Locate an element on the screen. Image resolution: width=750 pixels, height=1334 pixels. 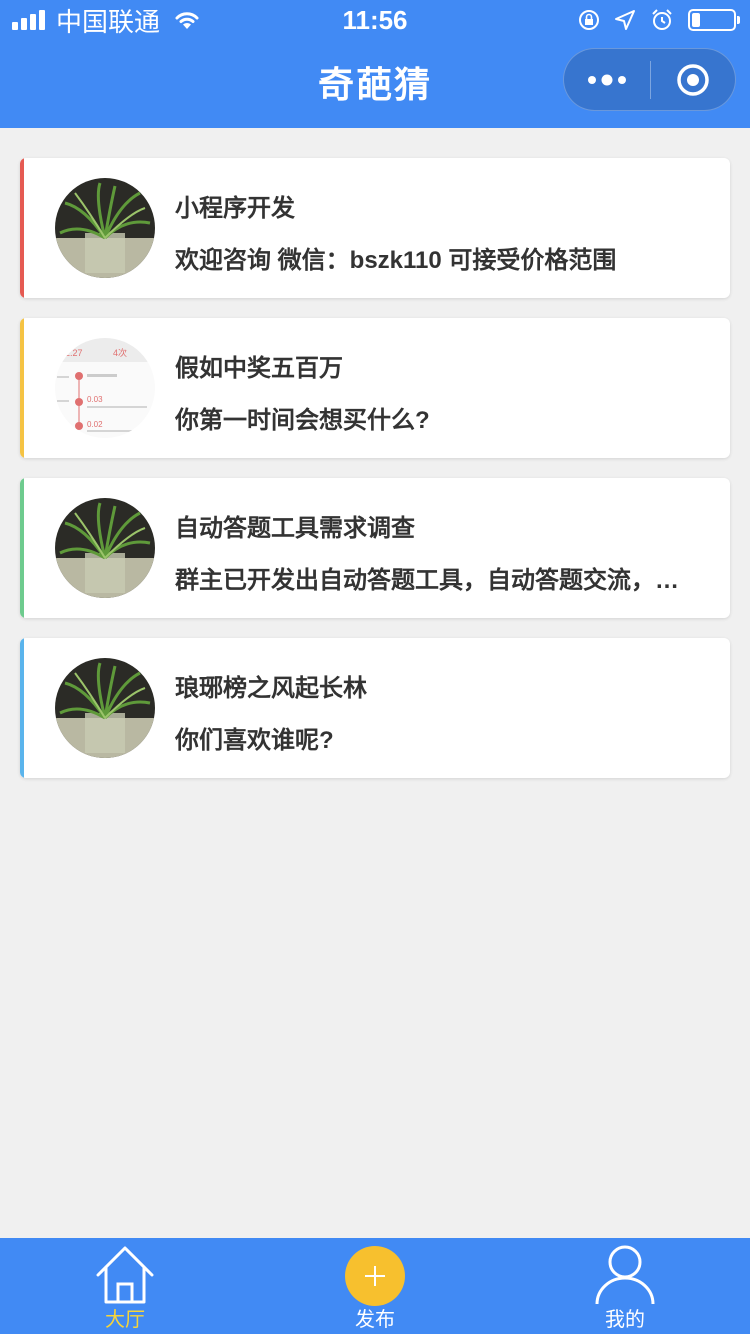
capsule-menu is located at coordinates (649, 79).